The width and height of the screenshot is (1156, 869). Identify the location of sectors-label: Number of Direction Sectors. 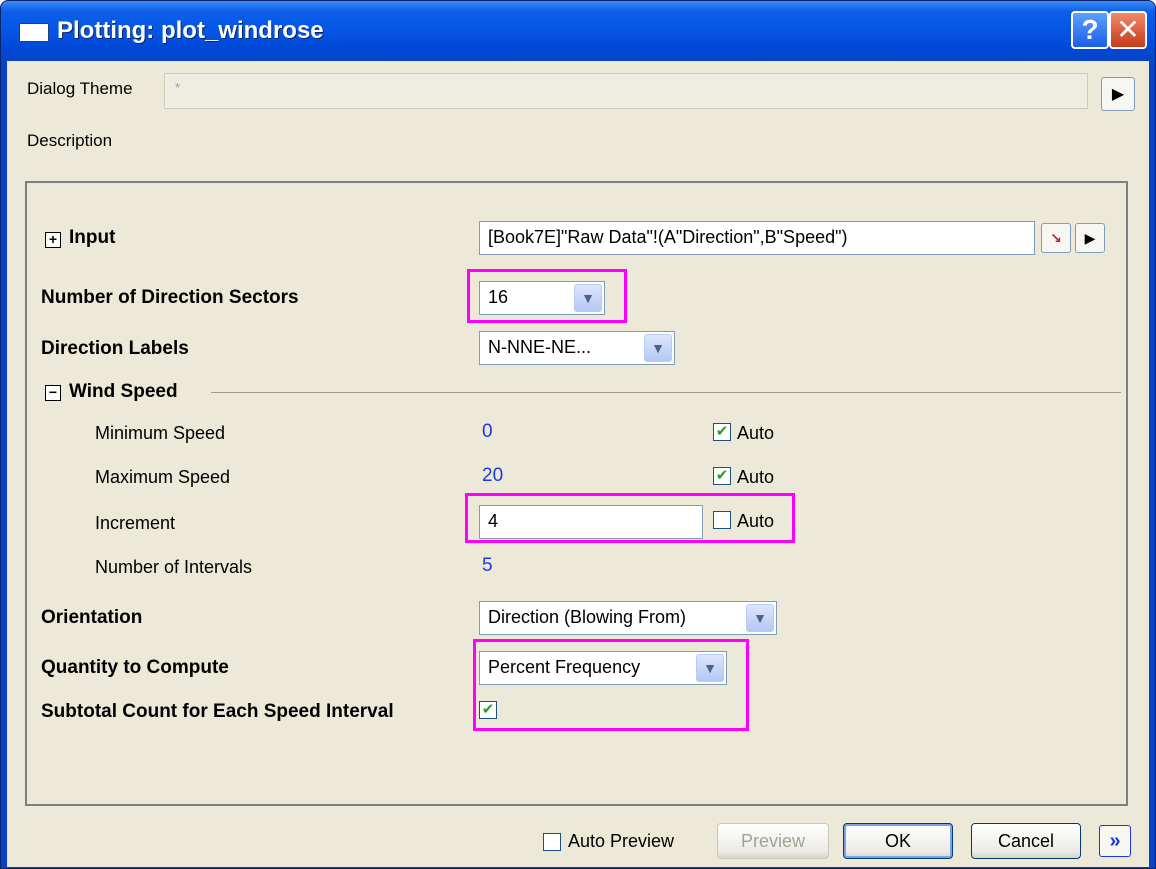
(170, 297).